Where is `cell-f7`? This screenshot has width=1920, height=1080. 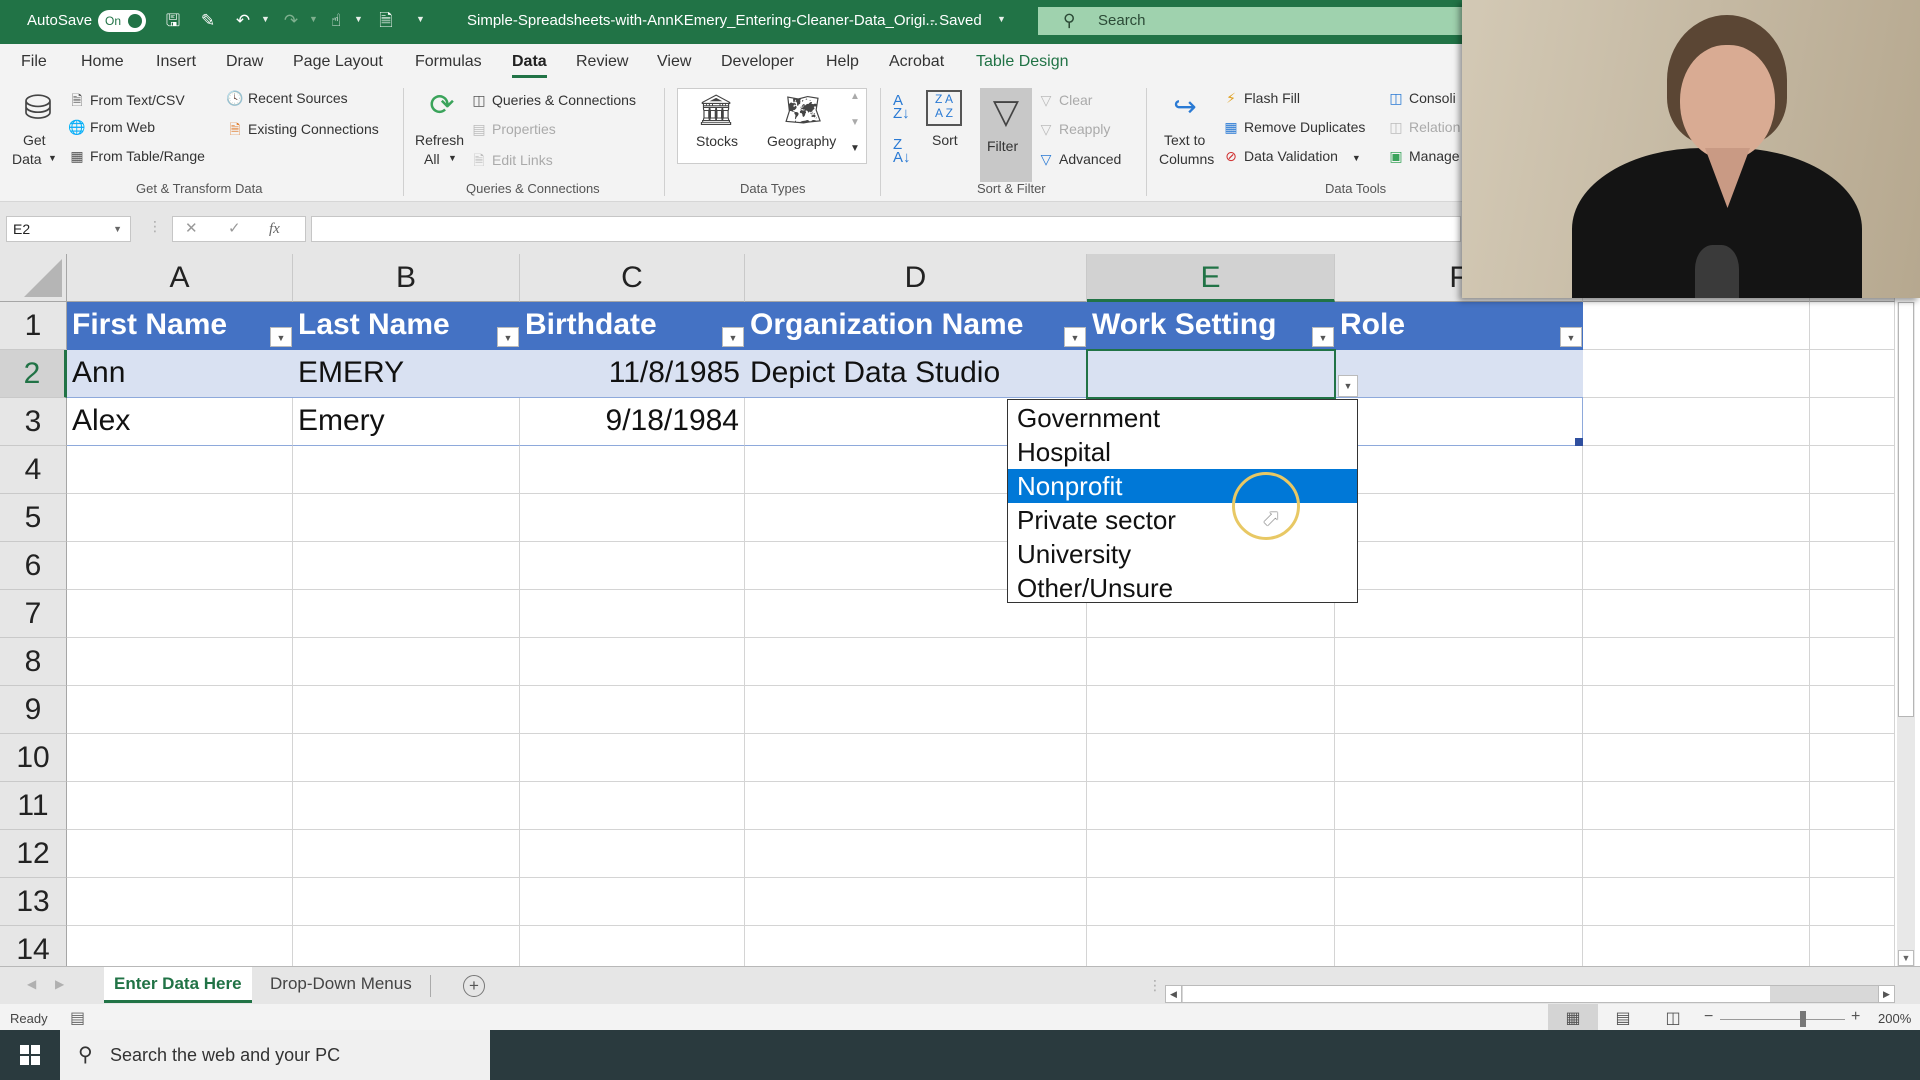 cell-f7 is located at coordinates (1459, 614).